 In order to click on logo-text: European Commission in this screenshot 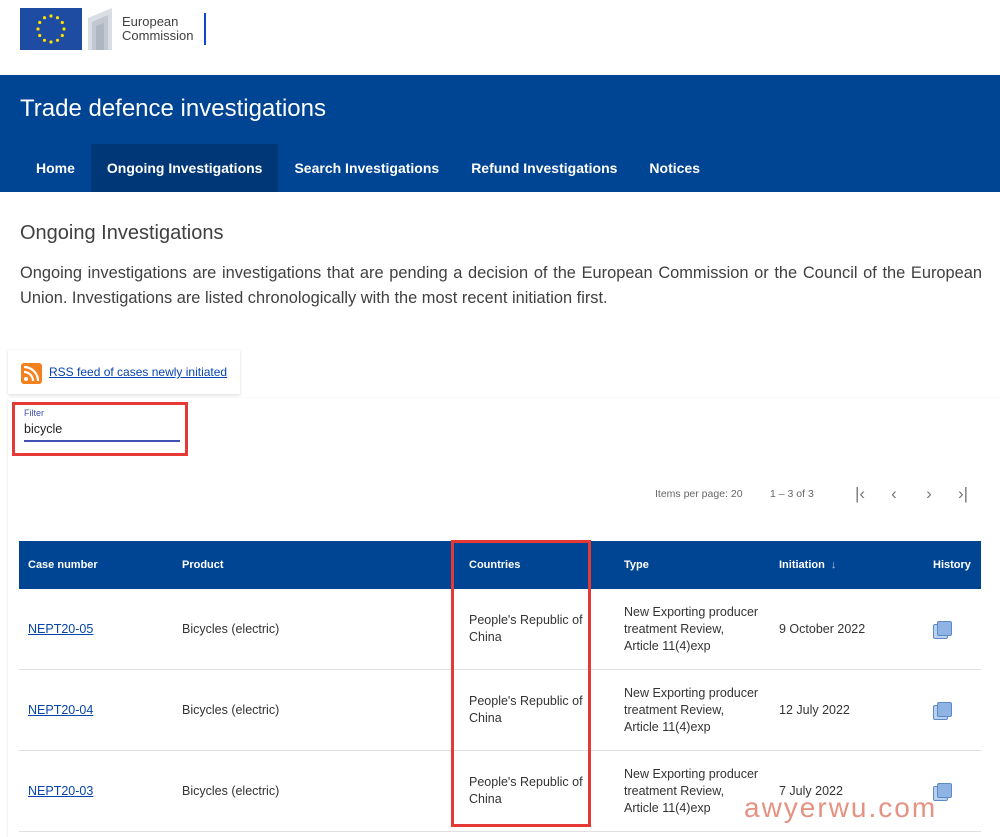, I will do `click(164, 29)`.